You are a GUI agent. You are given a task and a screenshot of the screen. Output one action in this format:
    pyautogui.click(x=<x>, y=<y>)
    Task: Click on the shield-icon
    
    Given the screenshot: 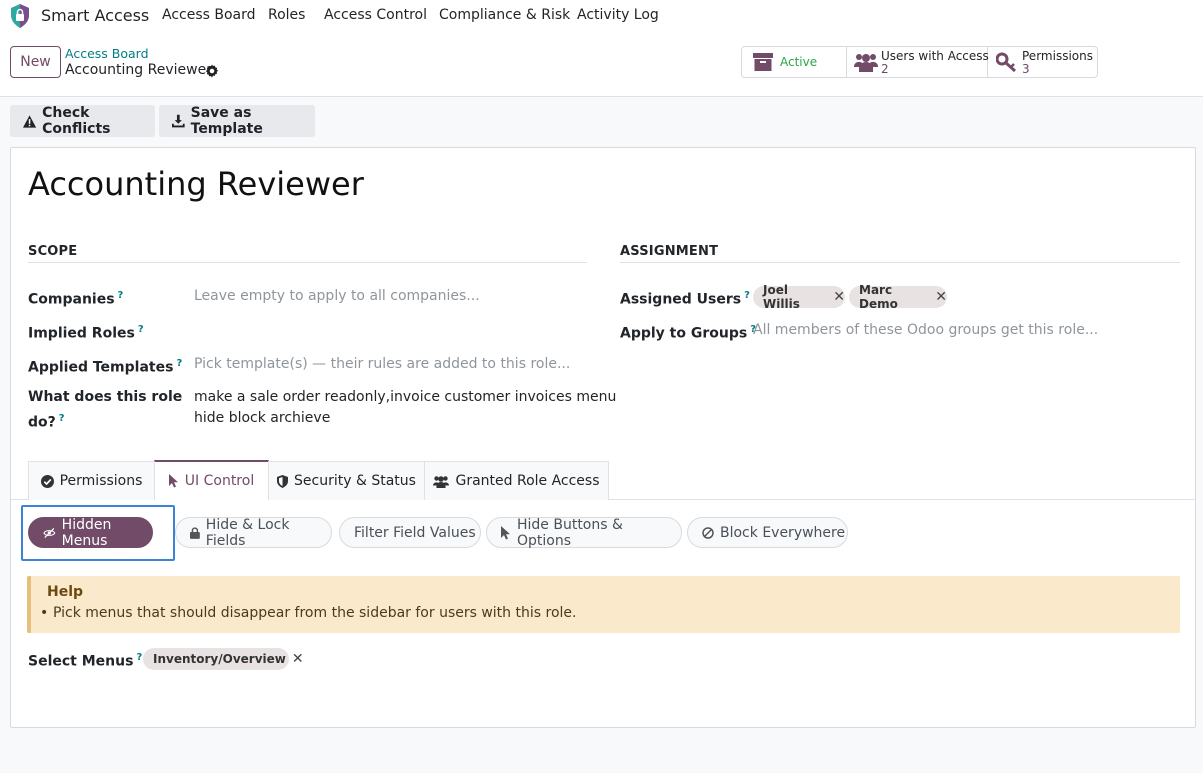 What is the action you would take?
    pyautogui.click(x=283, y=481)
    